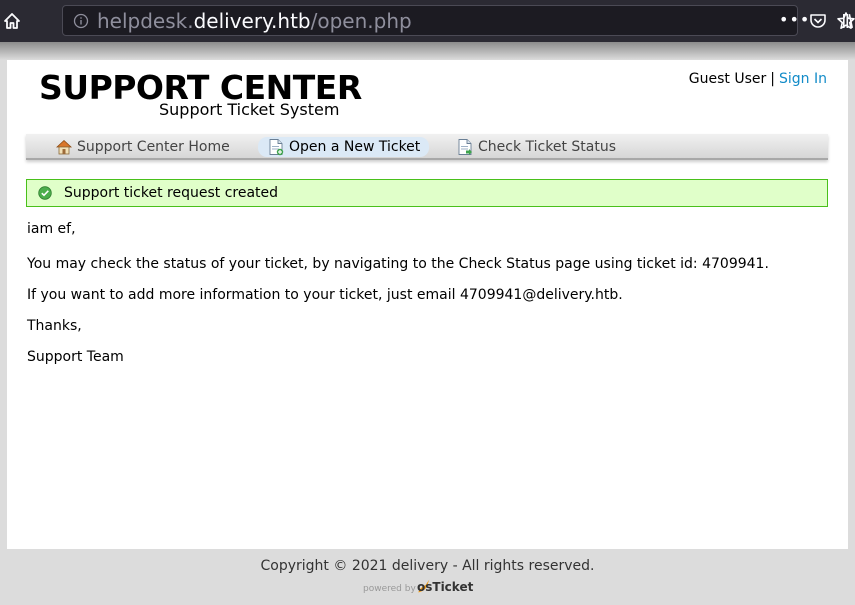 The image size is (855, 605). Describe the element at coordinates (51, 229) in the screenshot. I see `greeting-text: iam ef,` at that location.